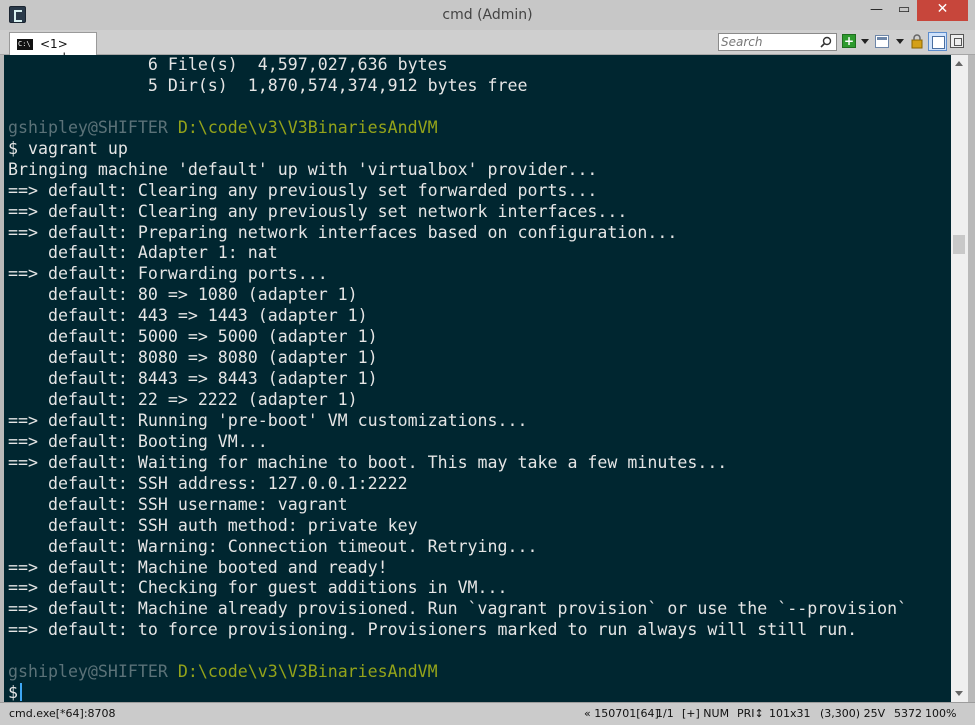 Image resolution: width=975 pixels, height=725 pixels. I want to click on terminal-text: default: 22 => 2222 (adapter 1), so click(183, 399).